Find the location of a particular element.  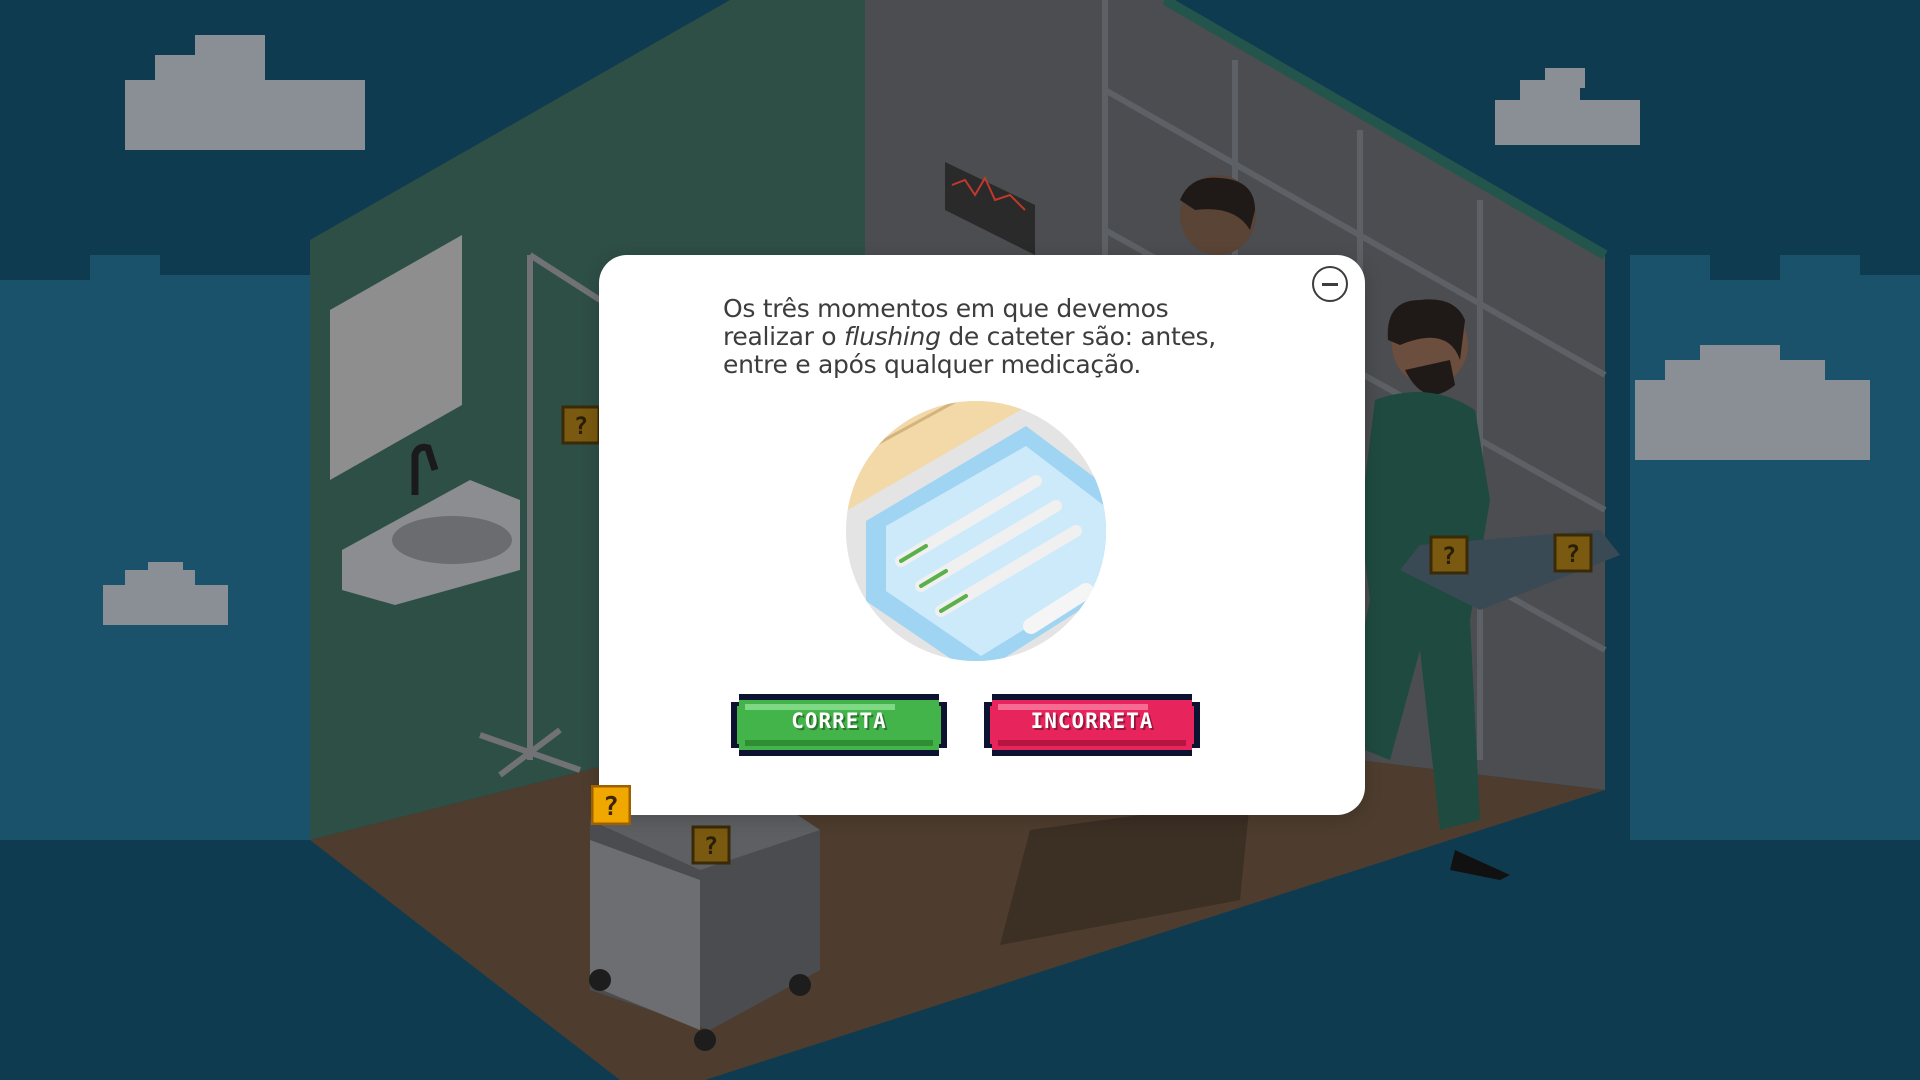

incorrect-label: INCORRETA is located at coordinates (1092, 721).